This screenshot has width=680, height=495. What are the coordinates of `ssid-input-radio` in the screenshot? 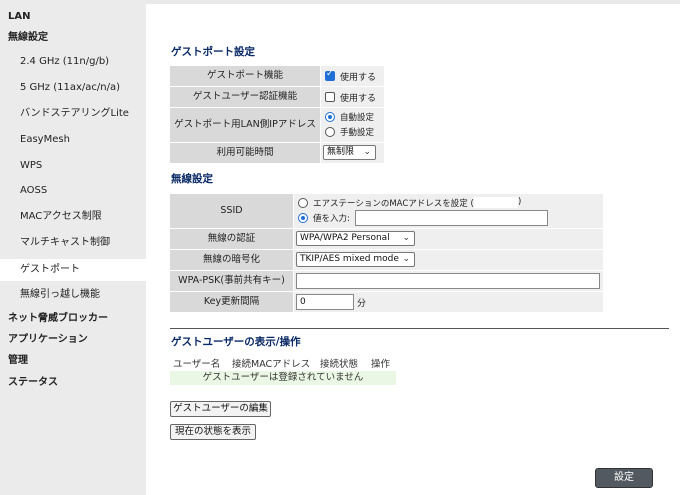 It's located at (303, 218).